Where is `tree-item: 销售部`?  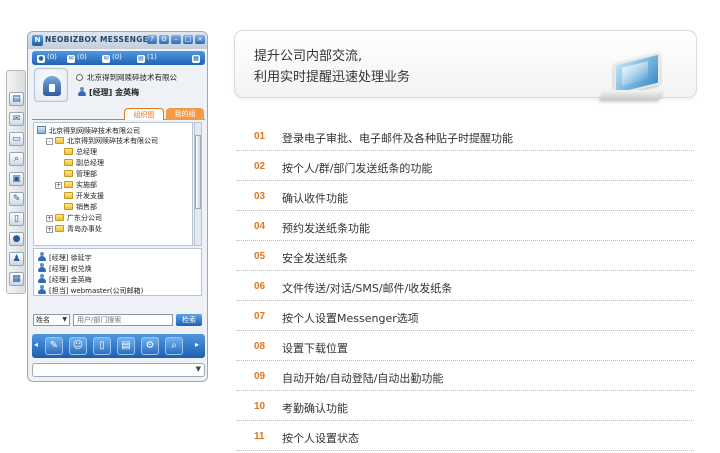 tree-item: 销售部 is located at coordinates (76, 207).